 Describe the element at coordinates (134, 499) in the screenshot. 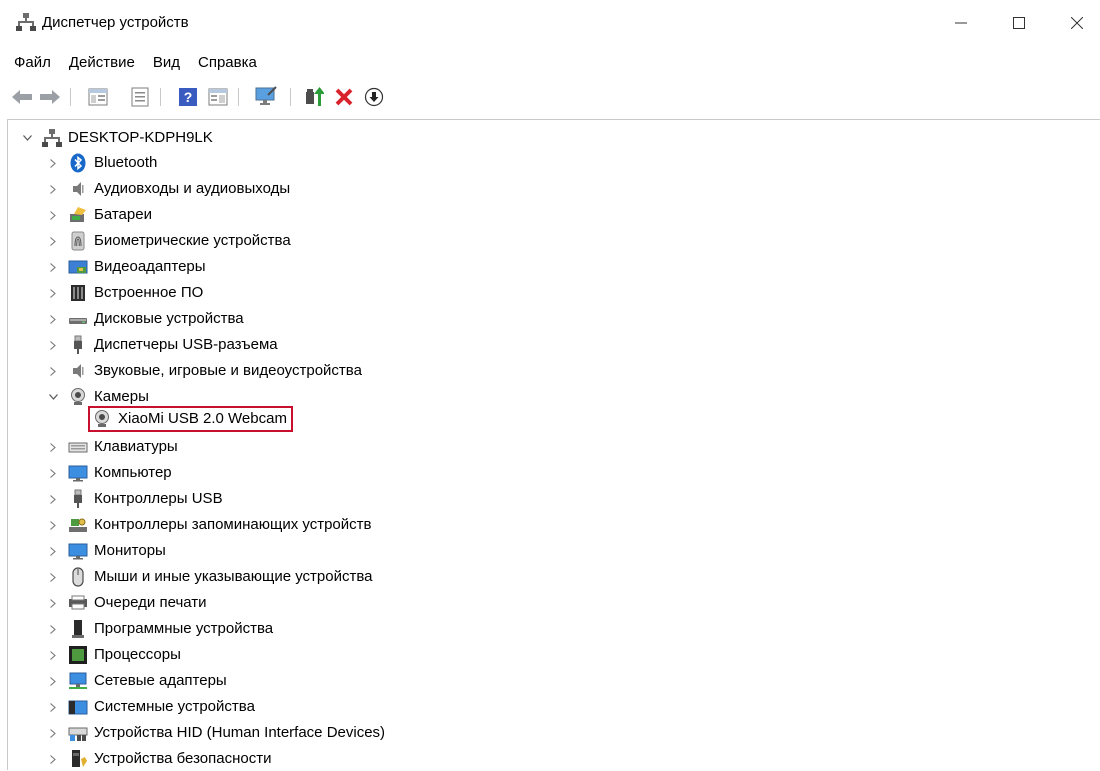

I see `tree-item-usb-controllers: Контроллеры USB` at that location.